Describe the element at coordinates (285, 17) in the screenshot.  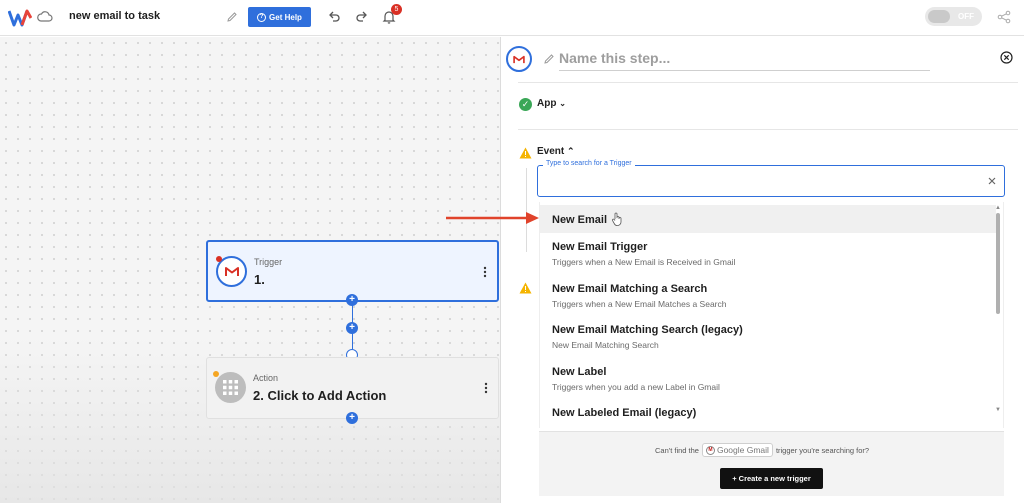
I see `get-help-label: Get Help` at that location.